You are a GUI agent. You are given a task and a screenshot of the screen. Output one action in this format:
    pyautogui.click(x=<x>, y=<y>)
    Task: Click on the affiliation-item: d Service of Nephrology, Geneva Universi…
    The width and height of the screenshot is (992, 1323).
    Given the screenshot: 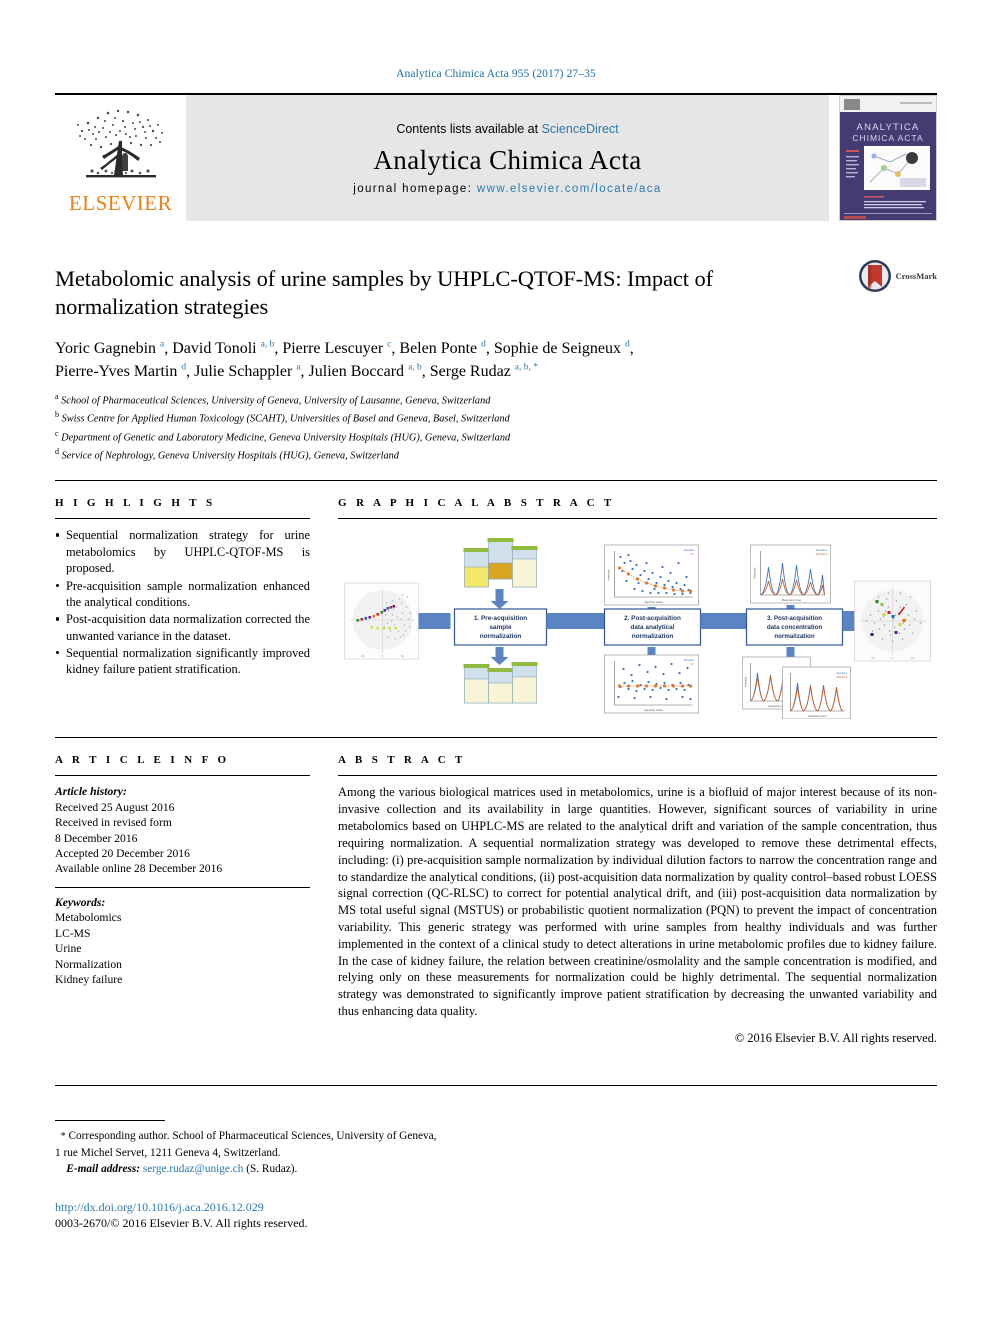 What is the action you would take?
    pyautogui.click(x=496, y=455)
    